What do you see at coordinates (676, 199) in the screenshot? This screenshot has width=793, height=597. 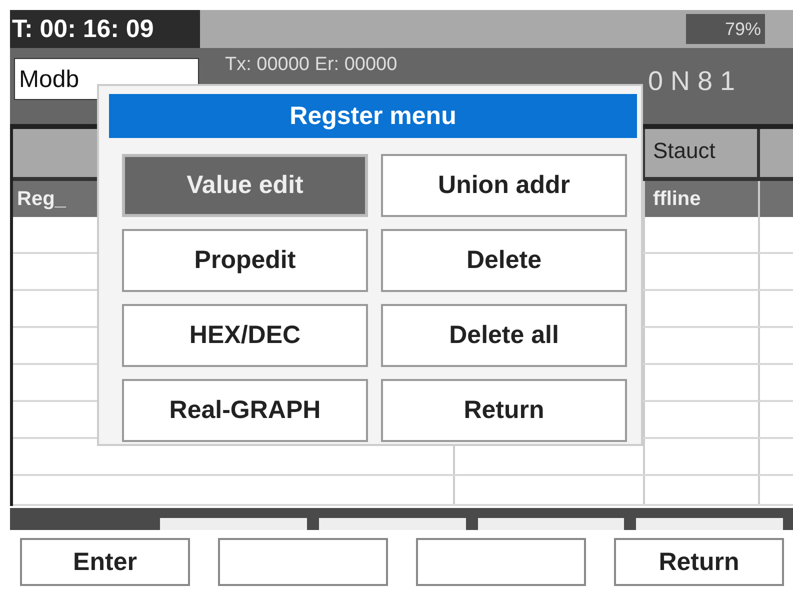 I see `table-cell-text: ffline` at bounding box center [676, 199].